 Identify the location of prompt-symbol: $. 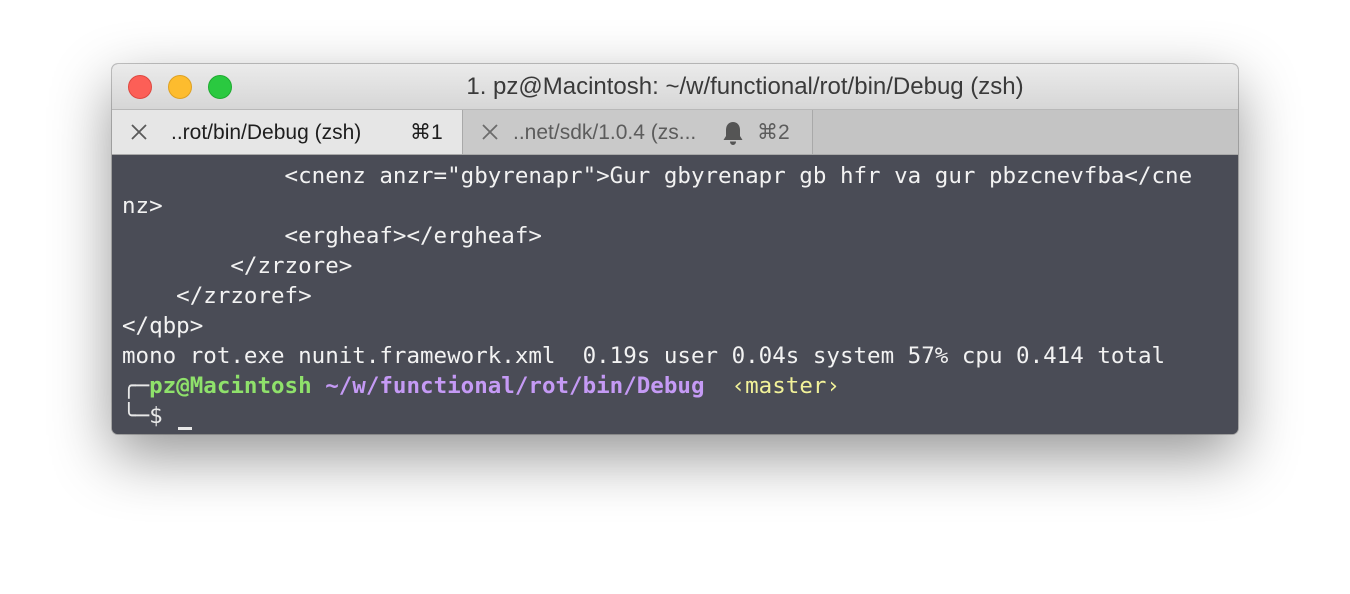
(156, 416).